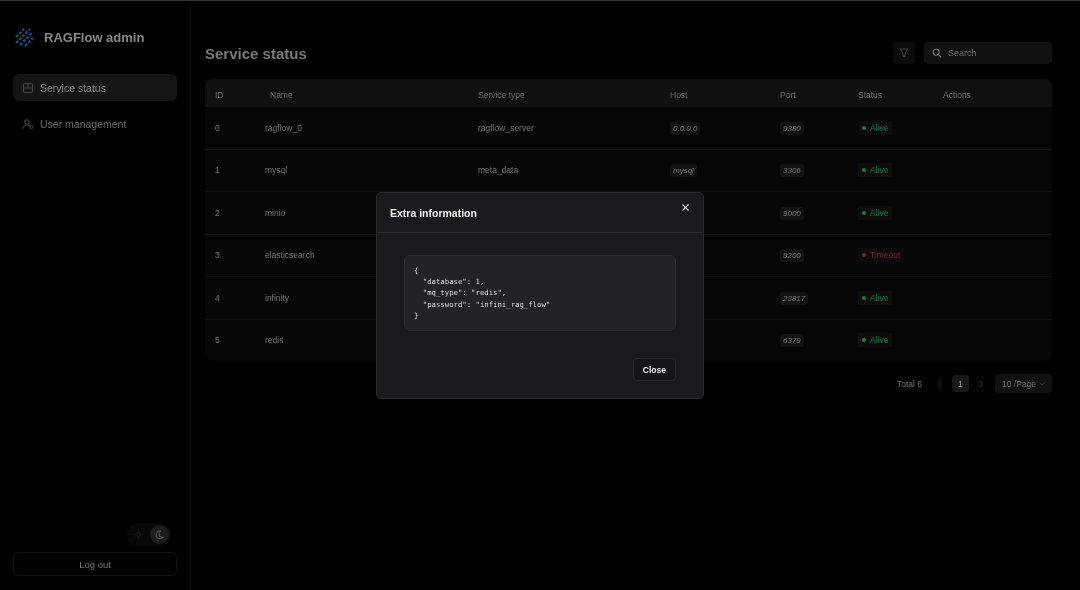 The width and height of the screenshot is (1080, 590). Describe the element at coordinates (217, 297) in the screenshot. I see `table-cell: 4` at that location.